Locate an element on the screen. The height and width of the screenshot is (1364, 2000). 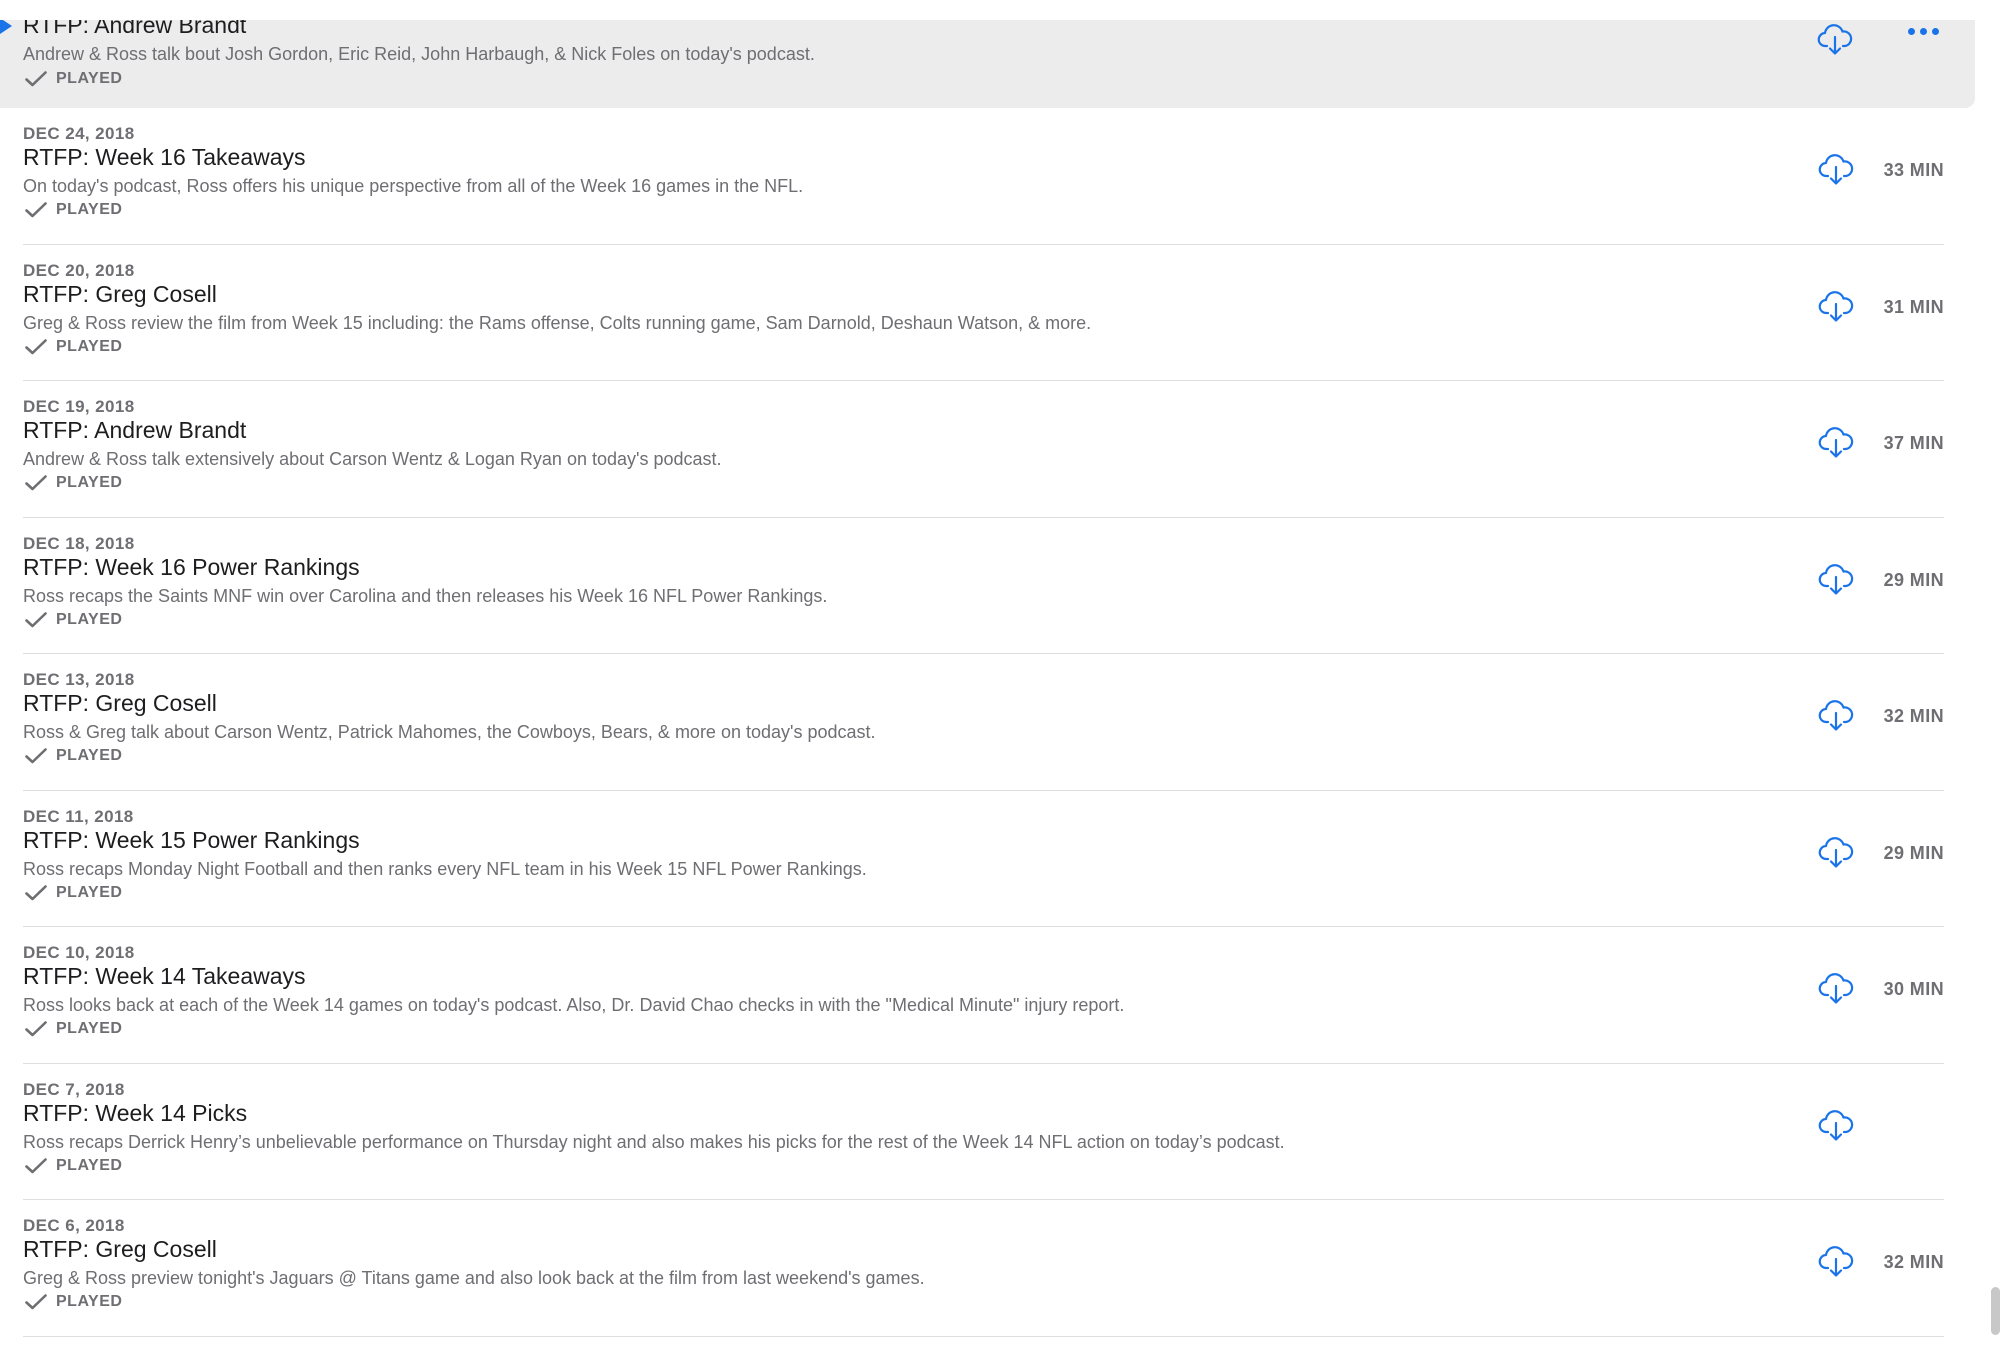
episode-duration: 33 MIN is located at coordinates (1913, 170).